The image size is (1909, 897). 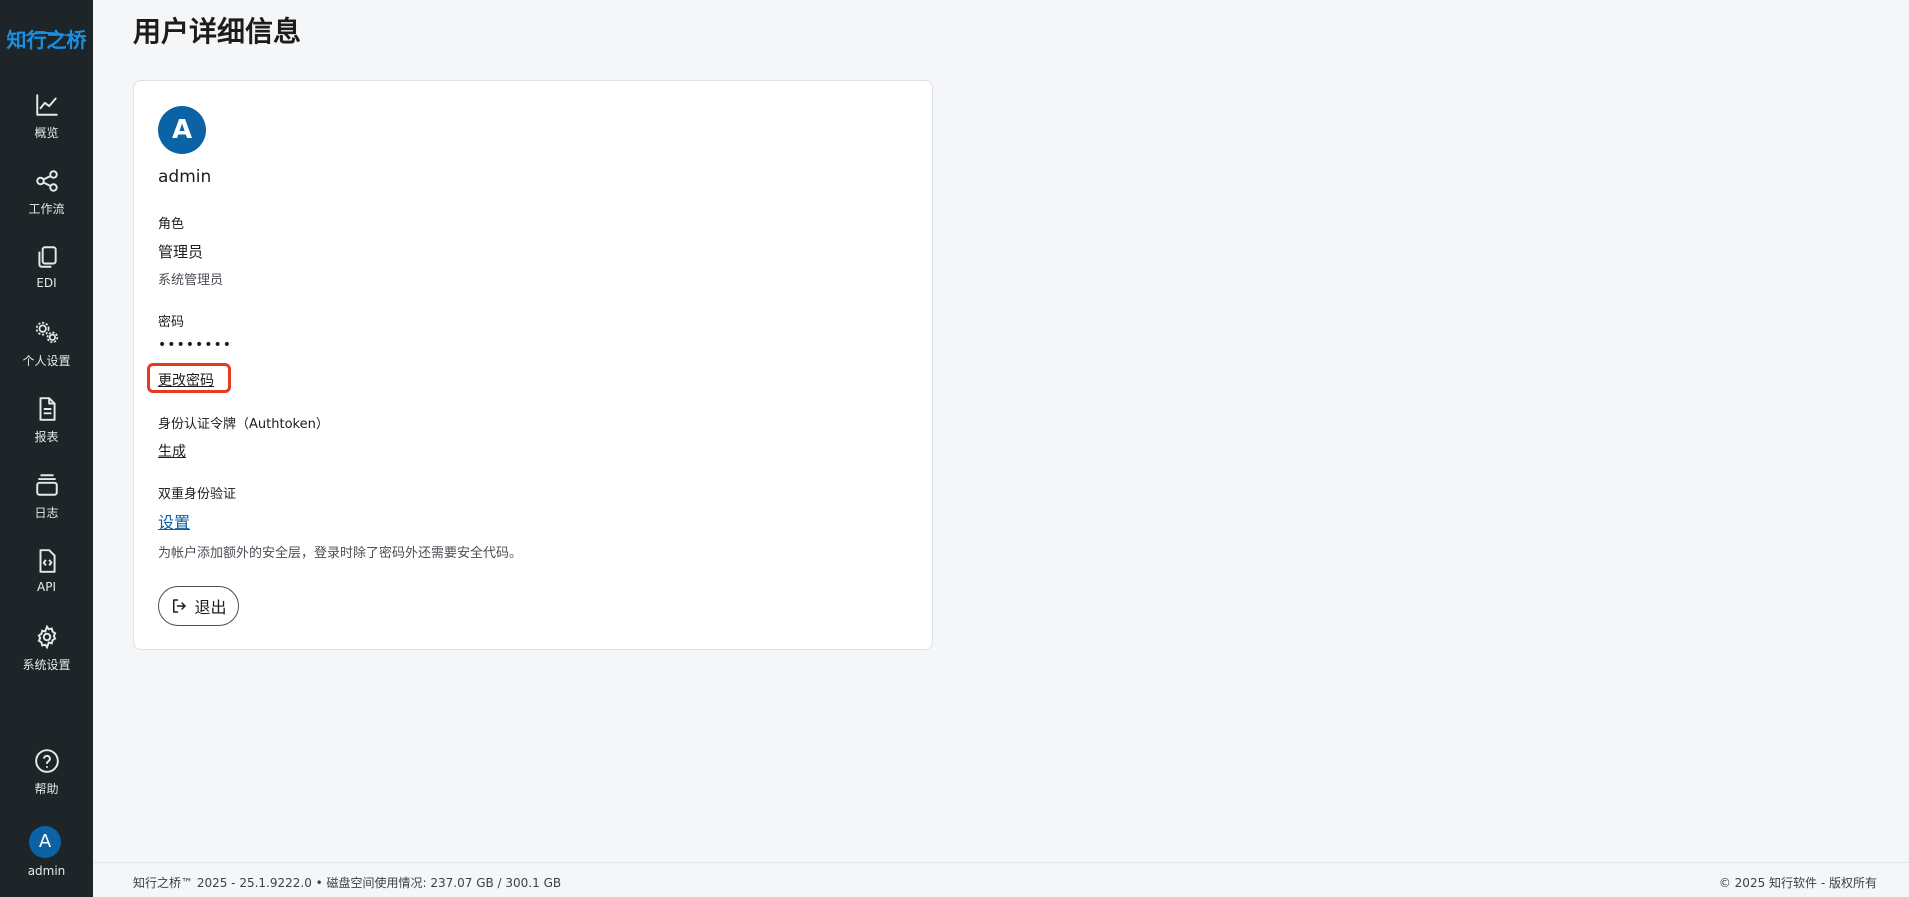 I want to click on app-logo: 知行之桥, so click(x=46, y=33).